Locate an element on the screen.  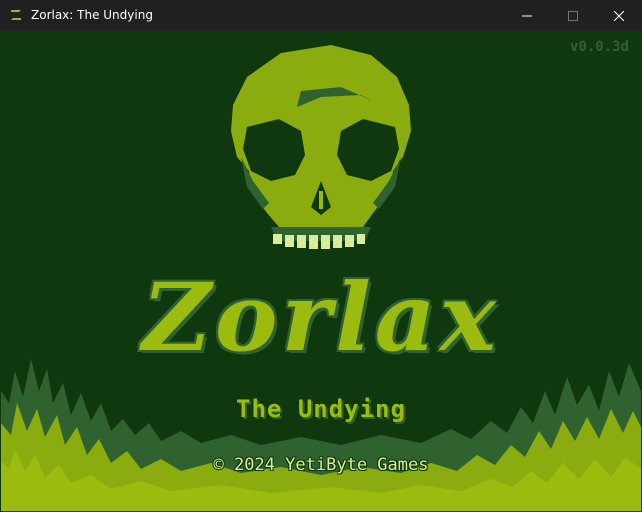
game-subtitle: The Undying is located at coordinates (321, 409).